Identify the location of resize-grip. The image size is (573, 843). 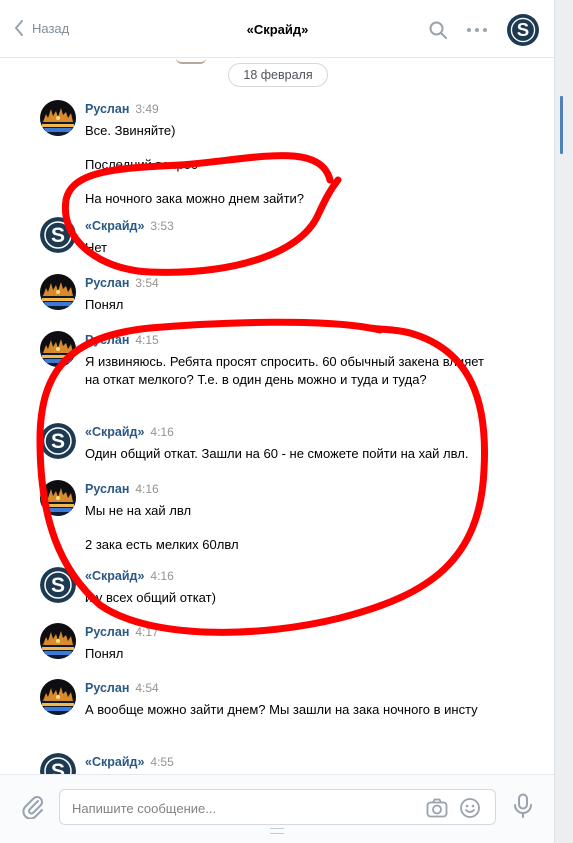
(277, 831).